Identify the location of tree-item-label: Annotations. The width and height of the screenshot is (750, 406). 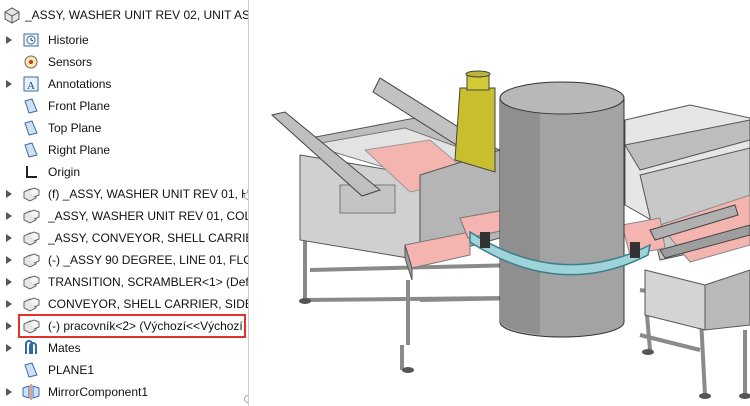
(80, 84).